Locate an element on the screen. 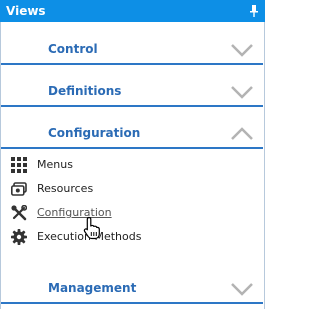 The height and width of the screenshot is (309, 320). section-label-configuration: Configuration is located at coordinates (94, 133).